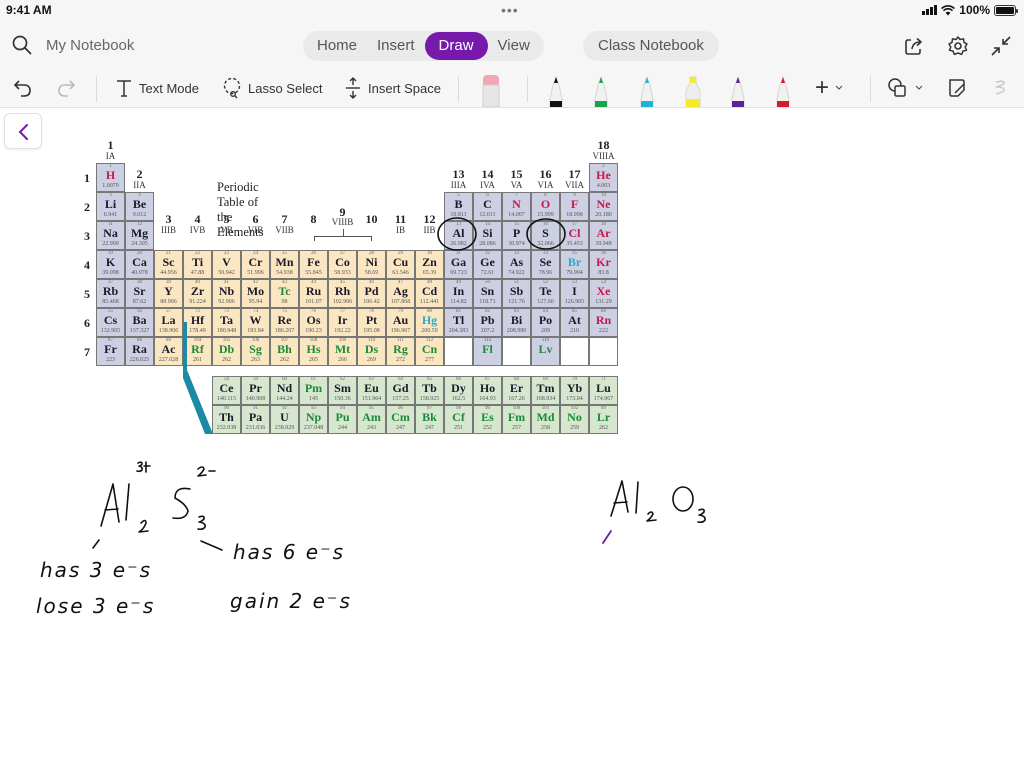 The width and height of the screenshot is (1024, 768). What do you see at coordinates (211, 545) in the screenshot?
I see `ink-line-s` at bounding box center [211, 545].